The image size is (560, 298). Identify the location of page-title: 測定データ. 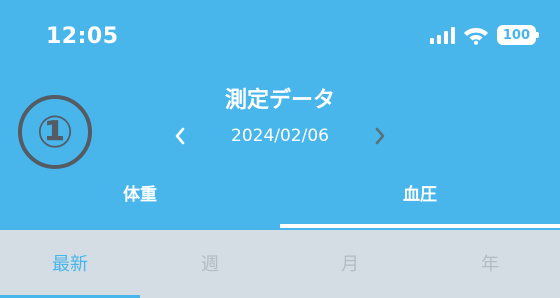
(279, 100).